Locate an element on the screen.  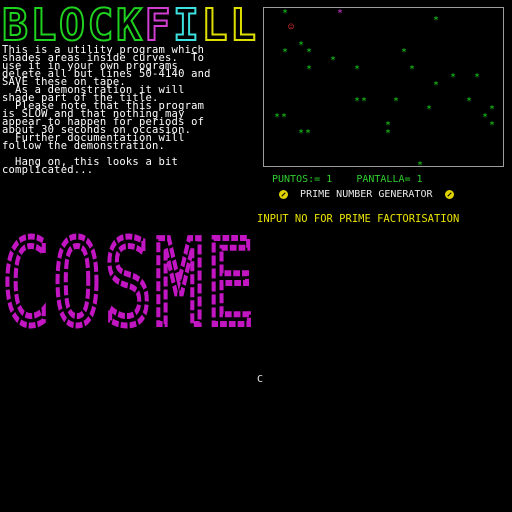
prime-banner: PRIME NUMBER GENERATOR is located at coordinates (366, 194).